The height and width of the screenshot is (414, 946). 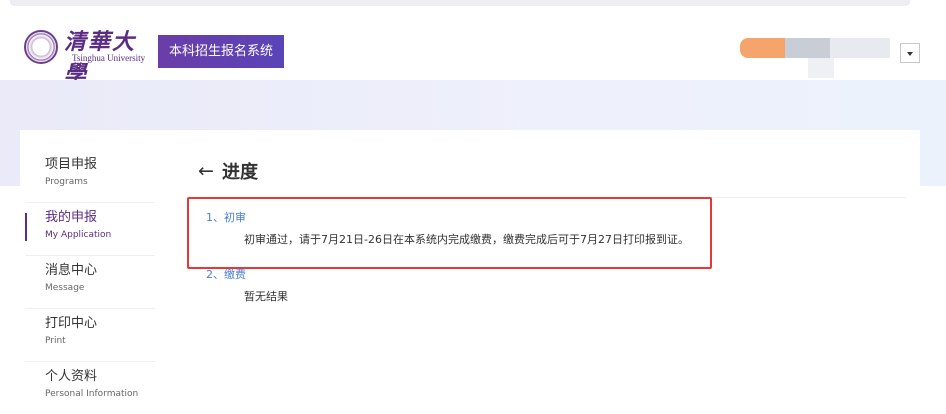 What do you see at coordinates (26, 227) in the screenshot?
I see `active-indicator` at bounding box center [26, 227].